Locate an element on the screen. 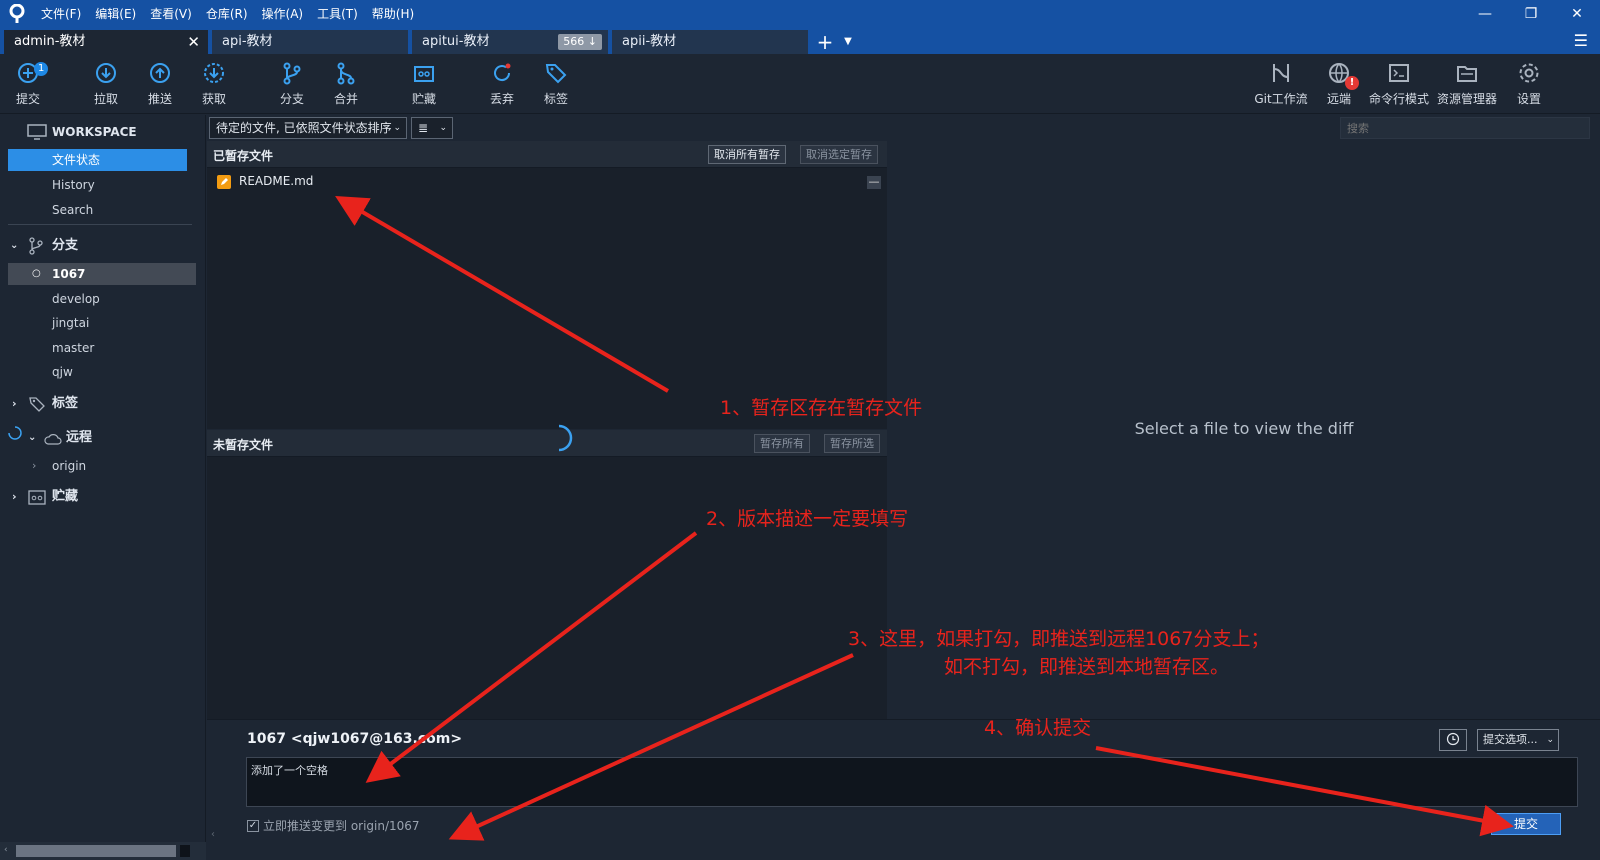 Image resolution: width=1600 pixels, height=860 pixels. explorer-label: 资源管理器 is located at coordinates (1467, 99).